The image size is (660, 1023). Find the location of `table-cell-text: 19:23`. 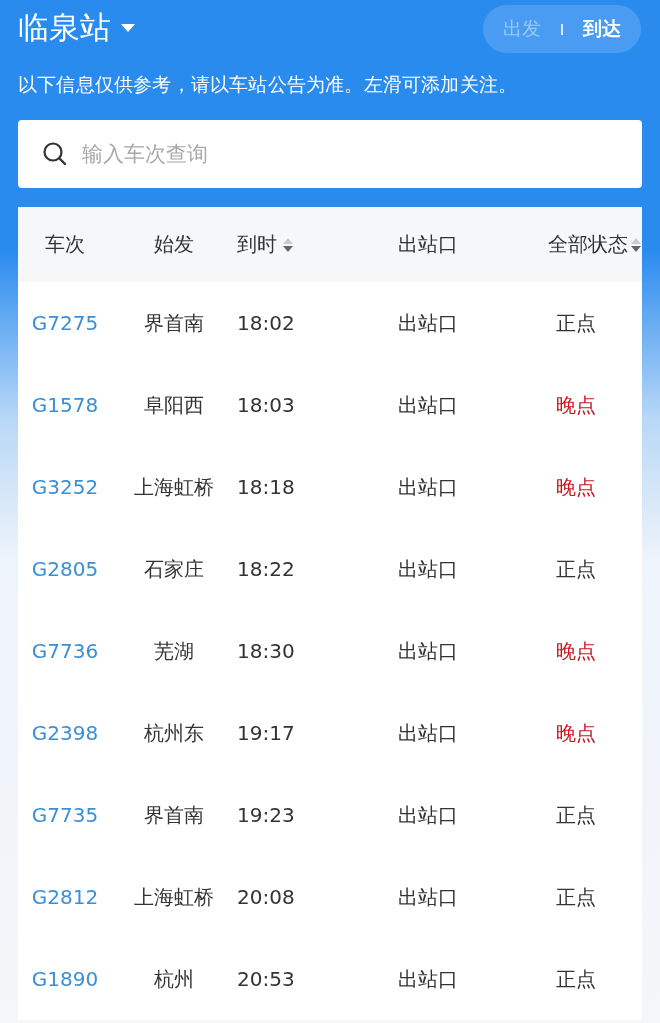

table-cell-text: 19:23 is located at coordinates (266, 815).